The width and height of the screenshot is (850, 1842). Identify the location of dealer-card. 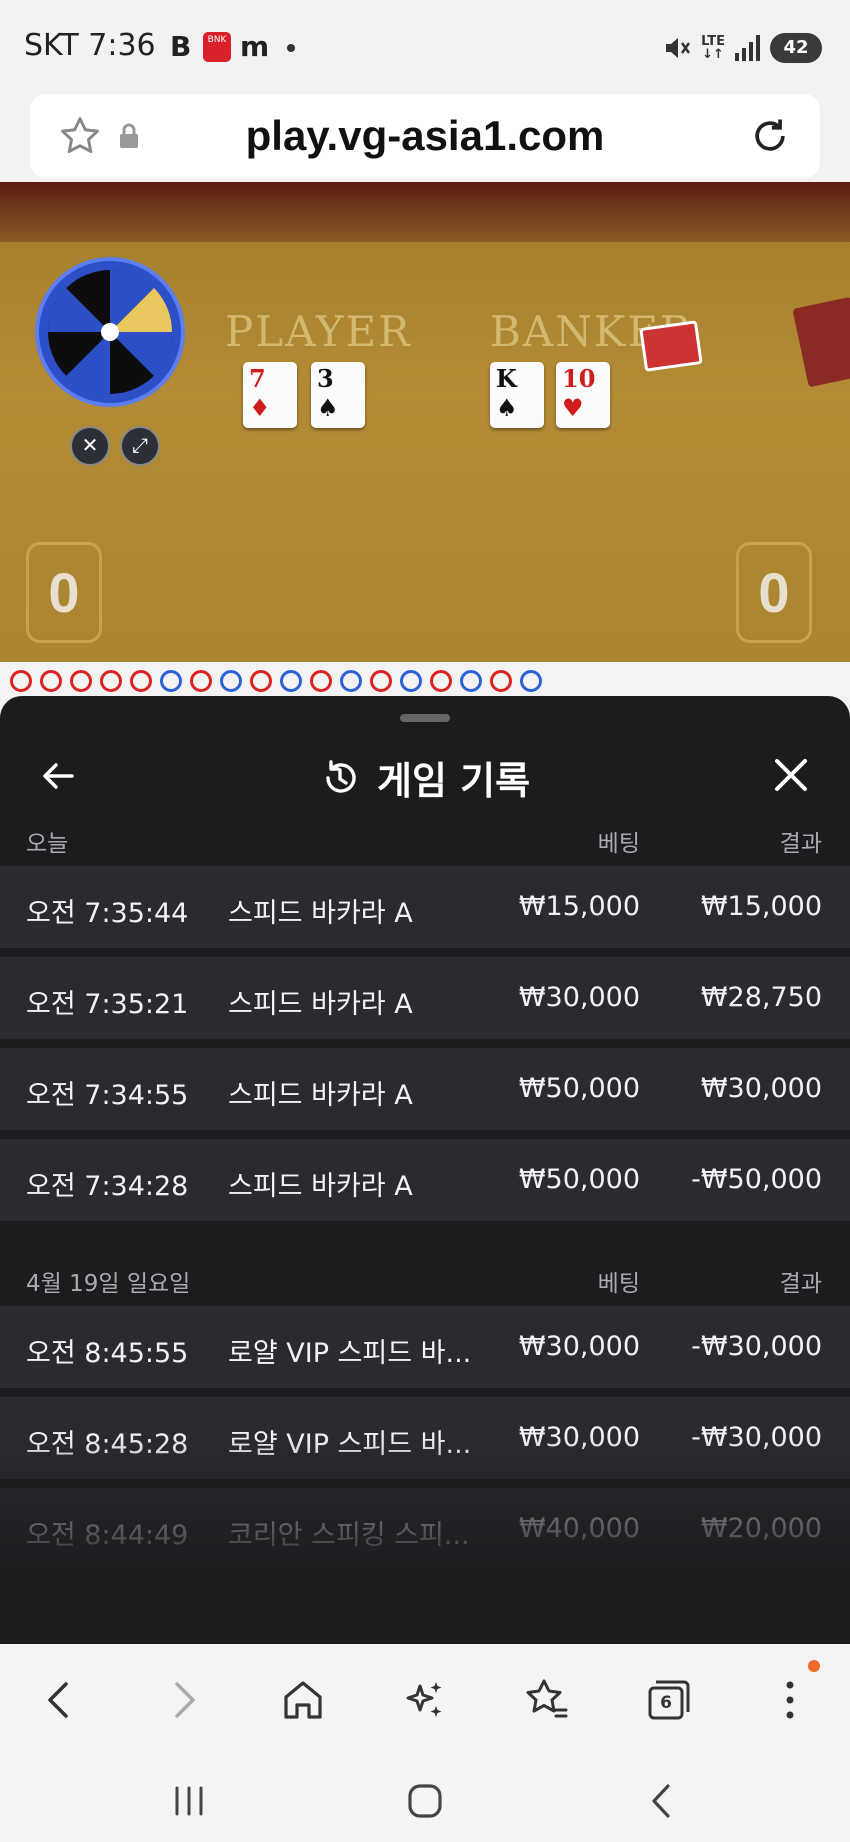
(671, 346).